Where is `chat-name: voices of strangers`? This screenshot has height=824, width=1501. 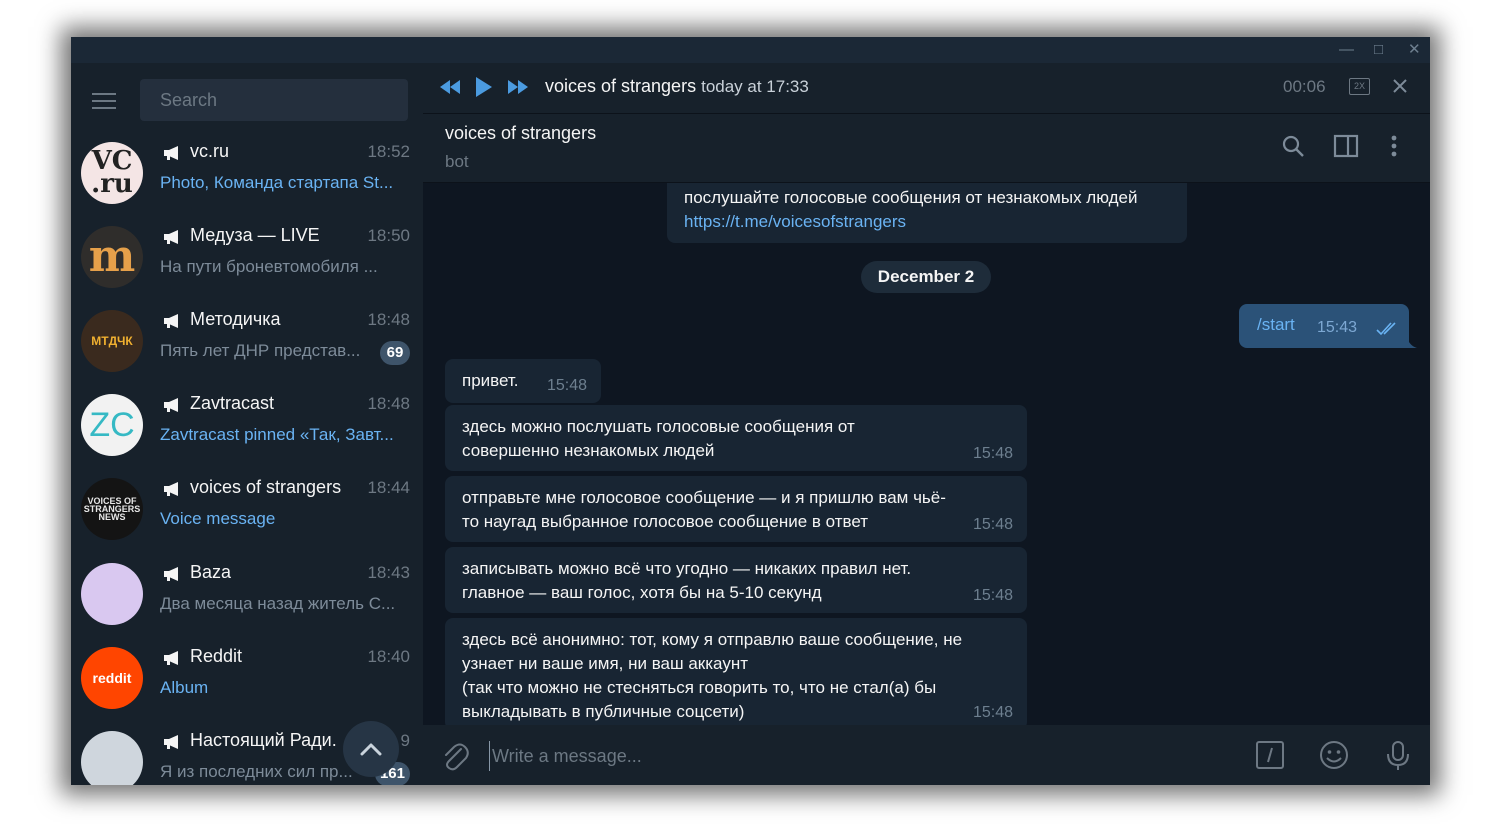
chat-name: voices of strangers is located at coordinates (266, 487).